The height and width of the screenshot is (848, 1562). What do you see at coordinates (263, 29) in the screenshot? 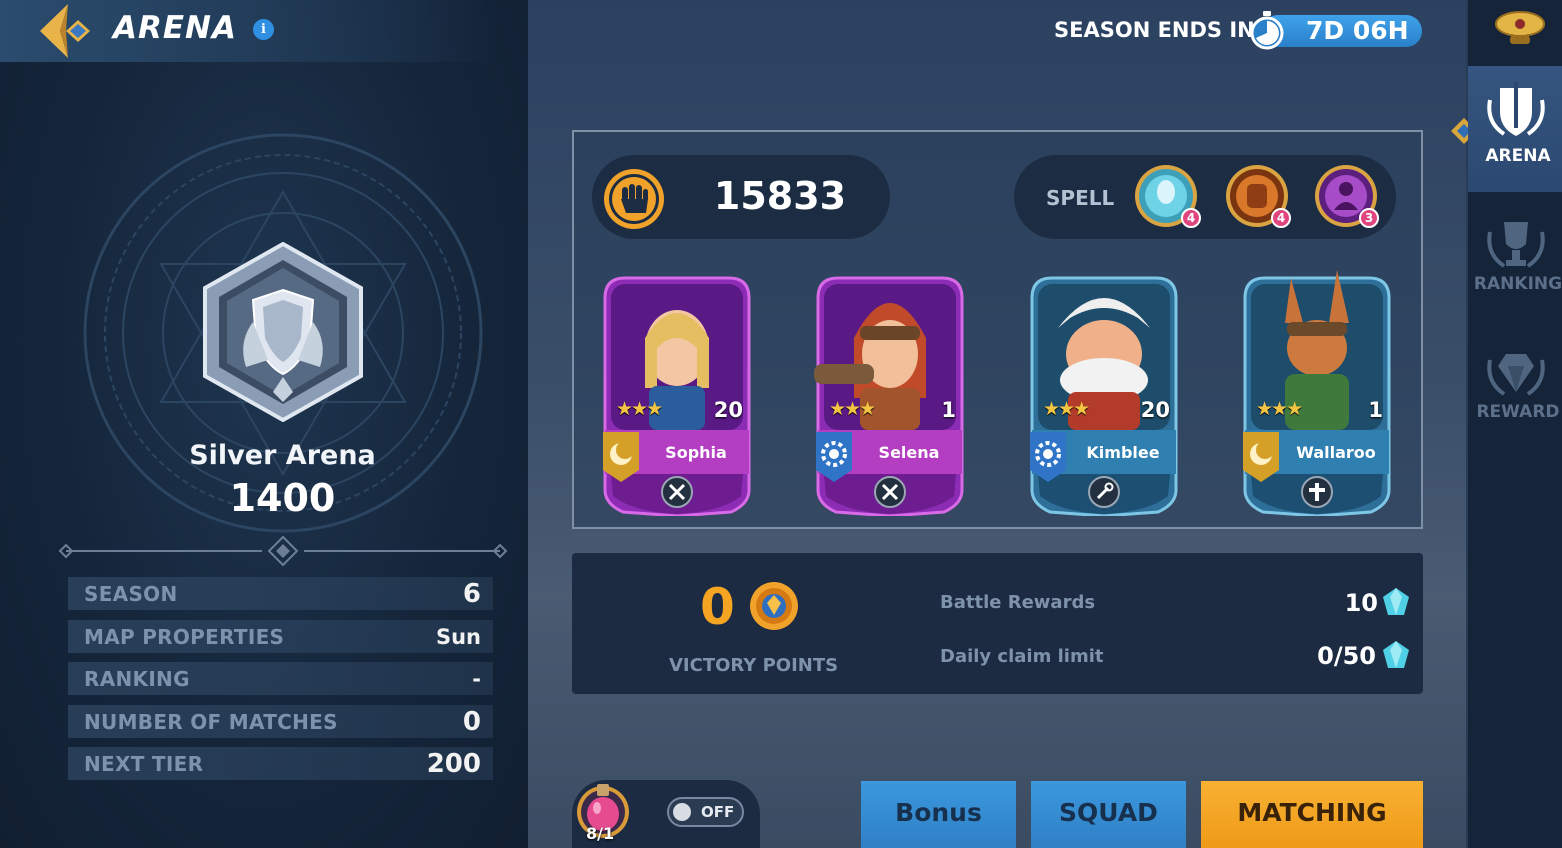
I see `info-icon: i` at bounding box center [263, 29].